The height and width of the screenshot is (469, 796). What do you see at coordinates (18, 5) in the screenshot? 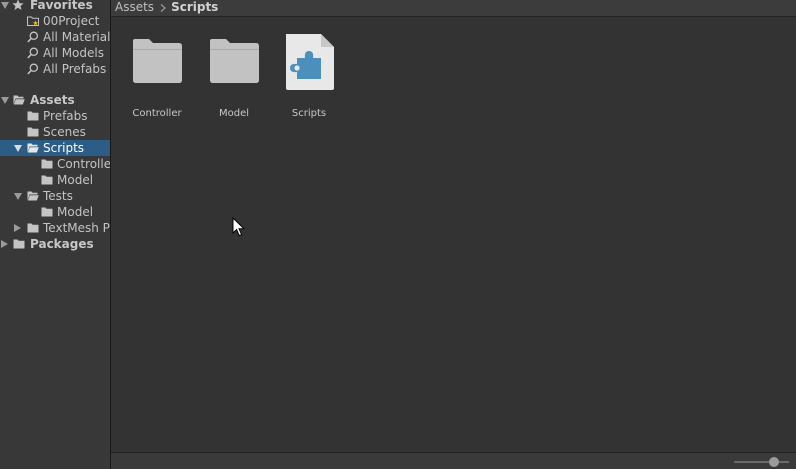
I see `star-icon` at bounding box center [18, 5].